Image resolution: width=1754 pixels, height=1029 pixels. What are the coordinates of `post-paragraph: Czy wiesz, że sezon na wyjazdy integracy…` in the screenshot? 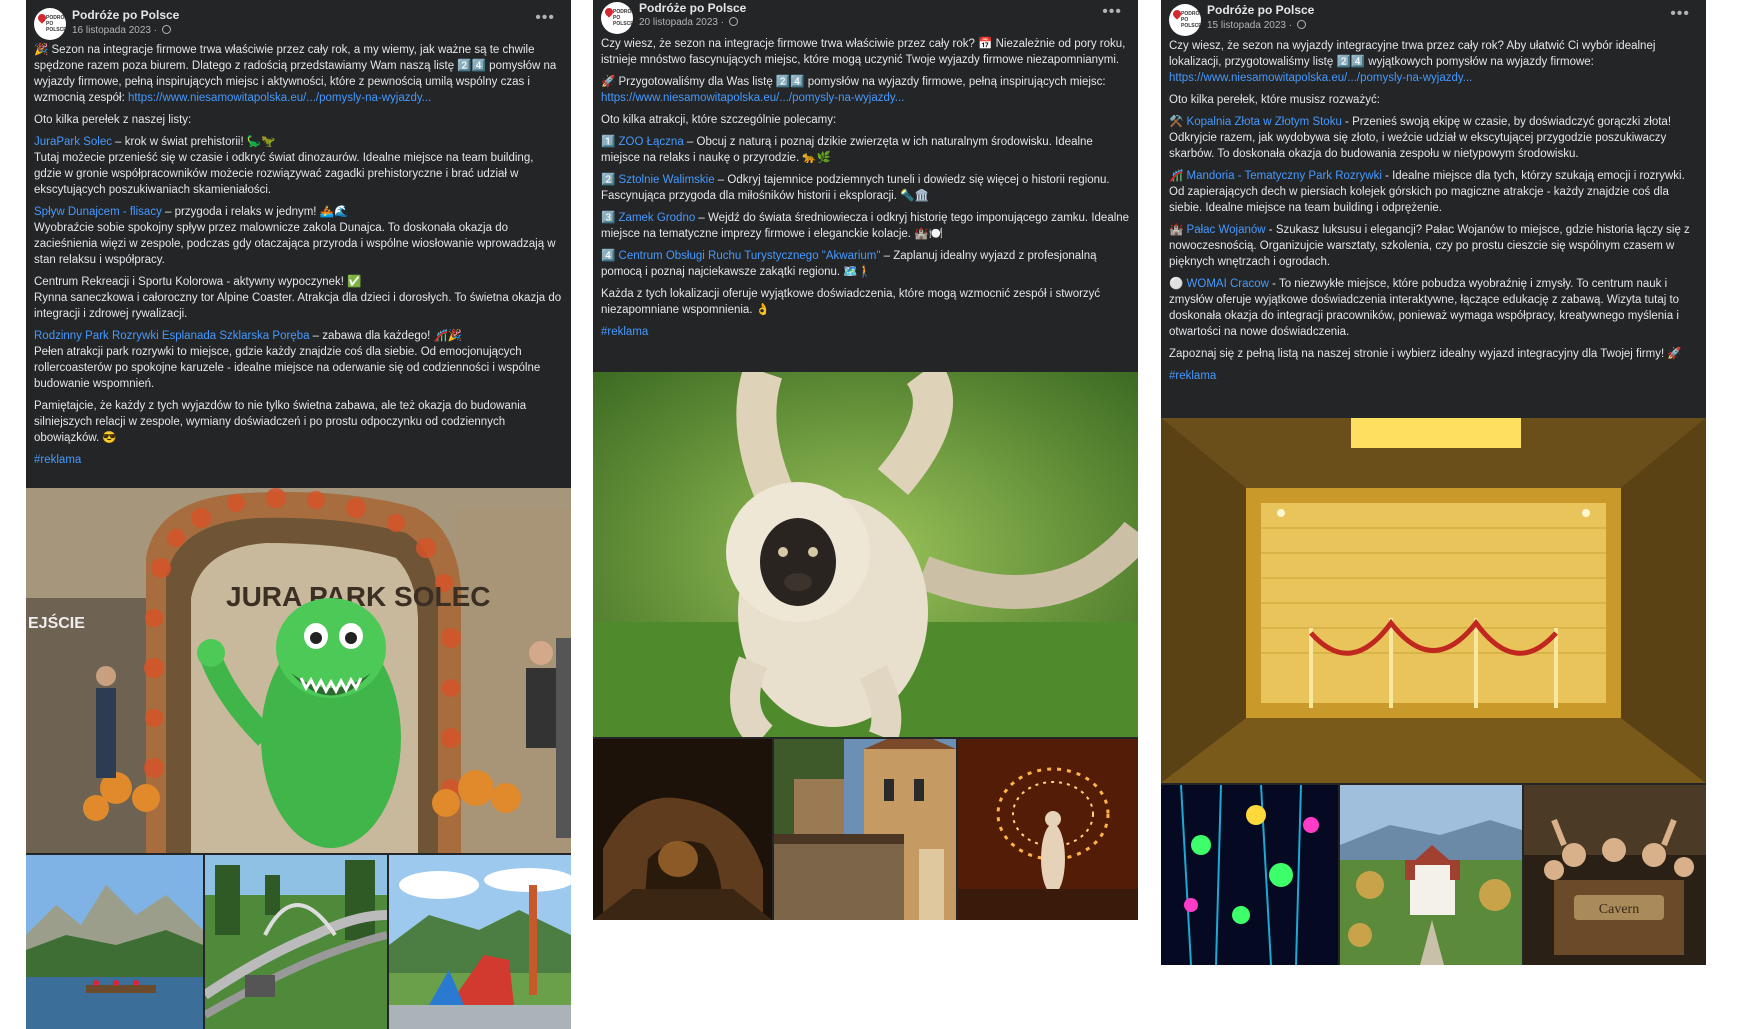 It's located at (1433, 62).